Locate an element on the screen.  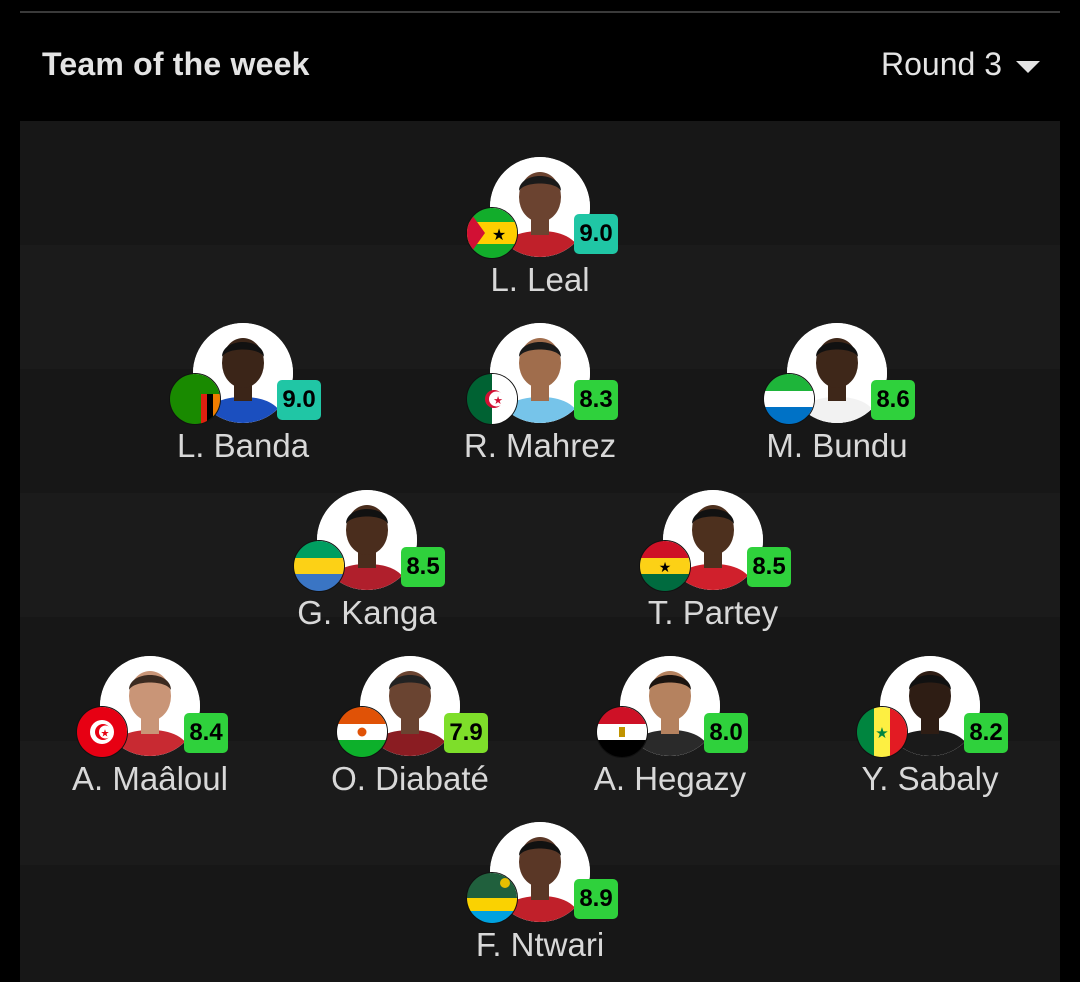
round-selector: Round 3 is located at coordinates (960, 64).